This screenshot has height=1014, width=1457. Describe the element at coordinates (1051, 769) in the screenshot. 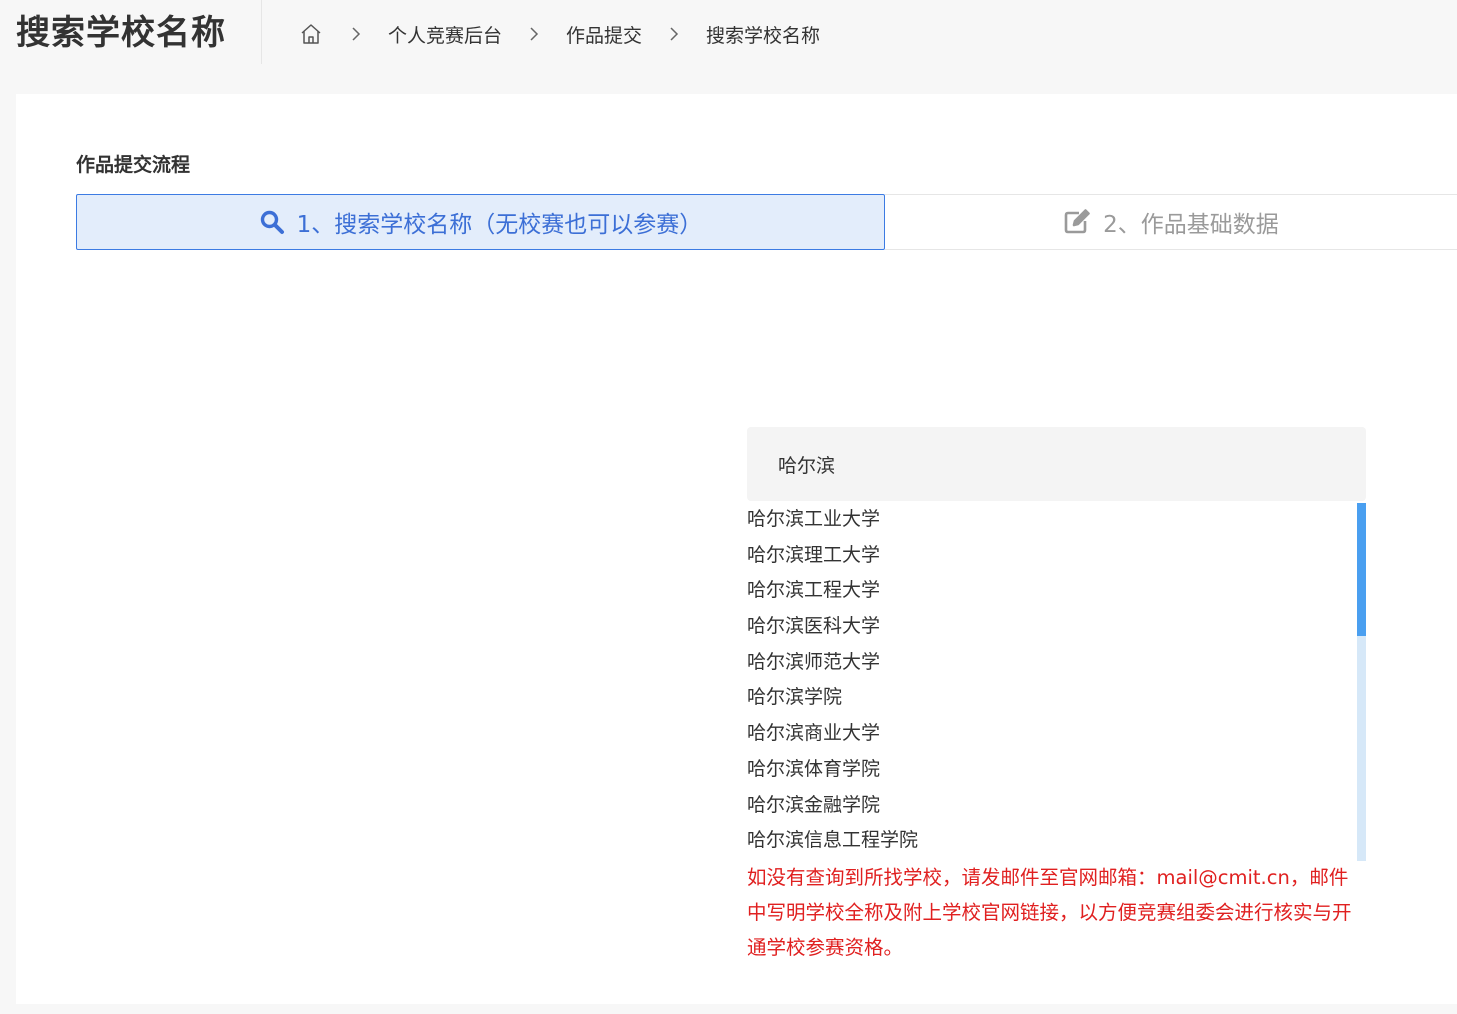

I see `result-item: 哈尔滨体育学院` at that location.